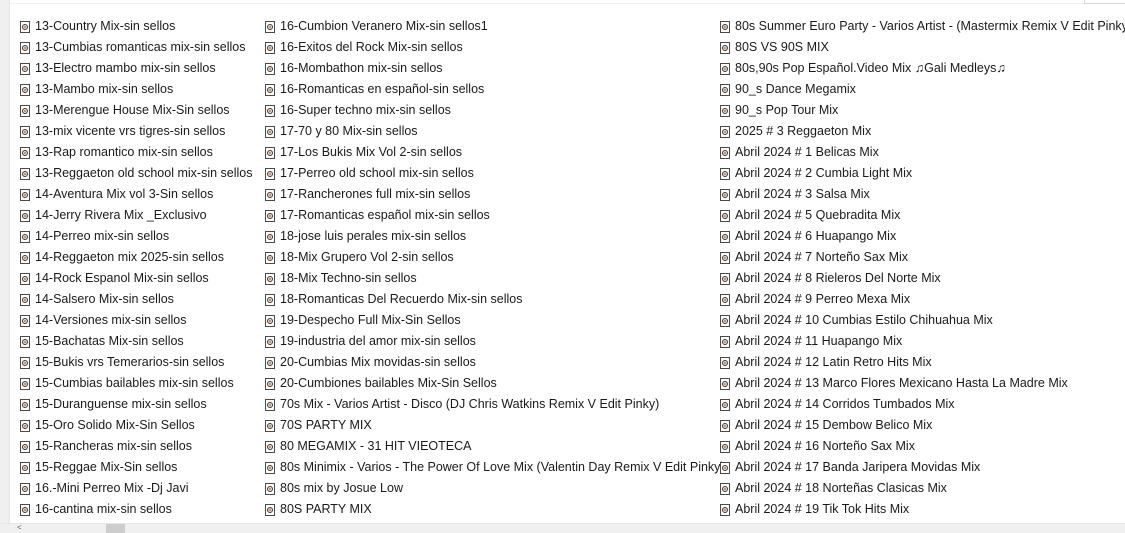 The image size is (1125, 533). What do you see at coordinates (492, 383) in the screenshot?
I see `file-item: 20-Cumbiones bailables Mix-Sin Sellos` at bounding box center [492, 383].